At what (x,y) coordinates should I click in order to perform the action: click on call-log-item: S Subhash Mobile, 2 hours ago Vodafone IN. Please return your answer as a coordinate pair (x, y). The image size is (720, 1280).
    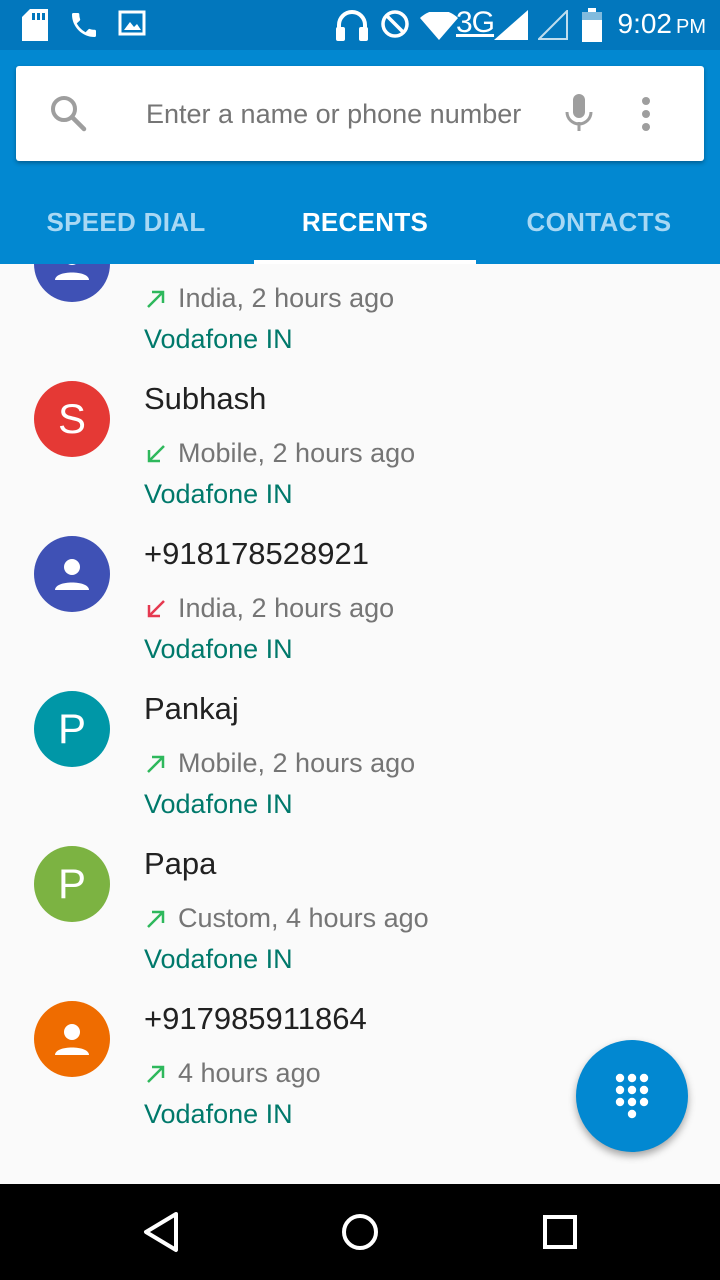
    Looking at the image, I should click on (360, 462).